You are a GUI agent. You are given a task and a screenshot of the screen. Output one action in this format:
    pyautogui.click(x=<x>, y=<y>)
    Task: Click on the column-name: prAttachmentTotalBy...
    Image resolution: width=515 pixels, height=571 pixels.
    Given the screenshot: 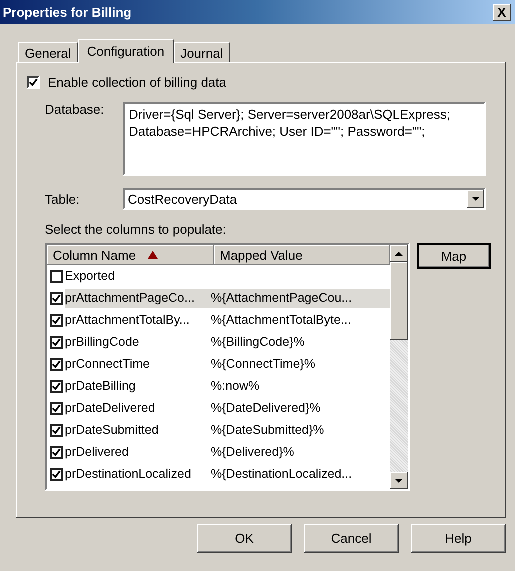 What is the action you would take?
    pyautogui.click(x=128, y=320)
    